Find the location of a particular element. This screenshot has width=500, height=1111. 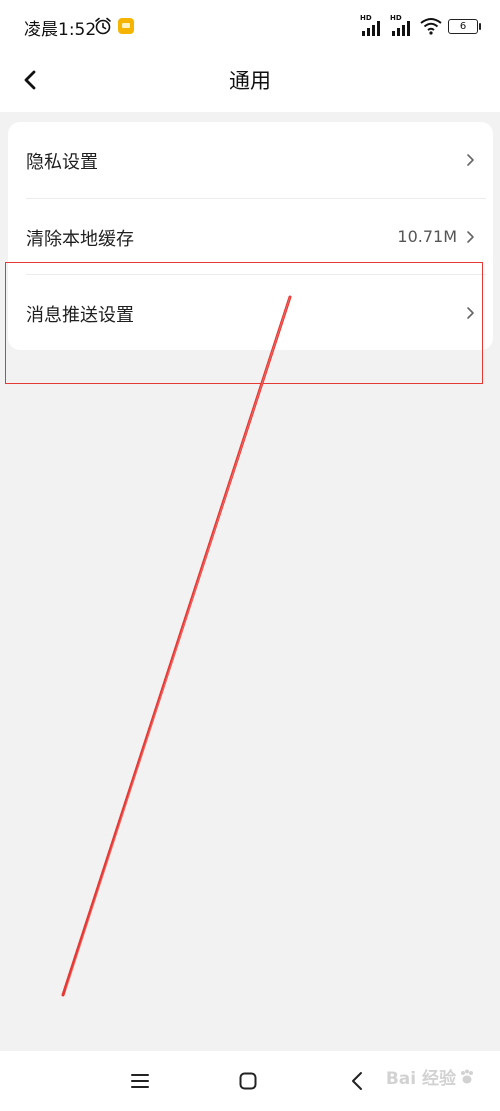

system-back-button is located at coordinates (357, 1081).